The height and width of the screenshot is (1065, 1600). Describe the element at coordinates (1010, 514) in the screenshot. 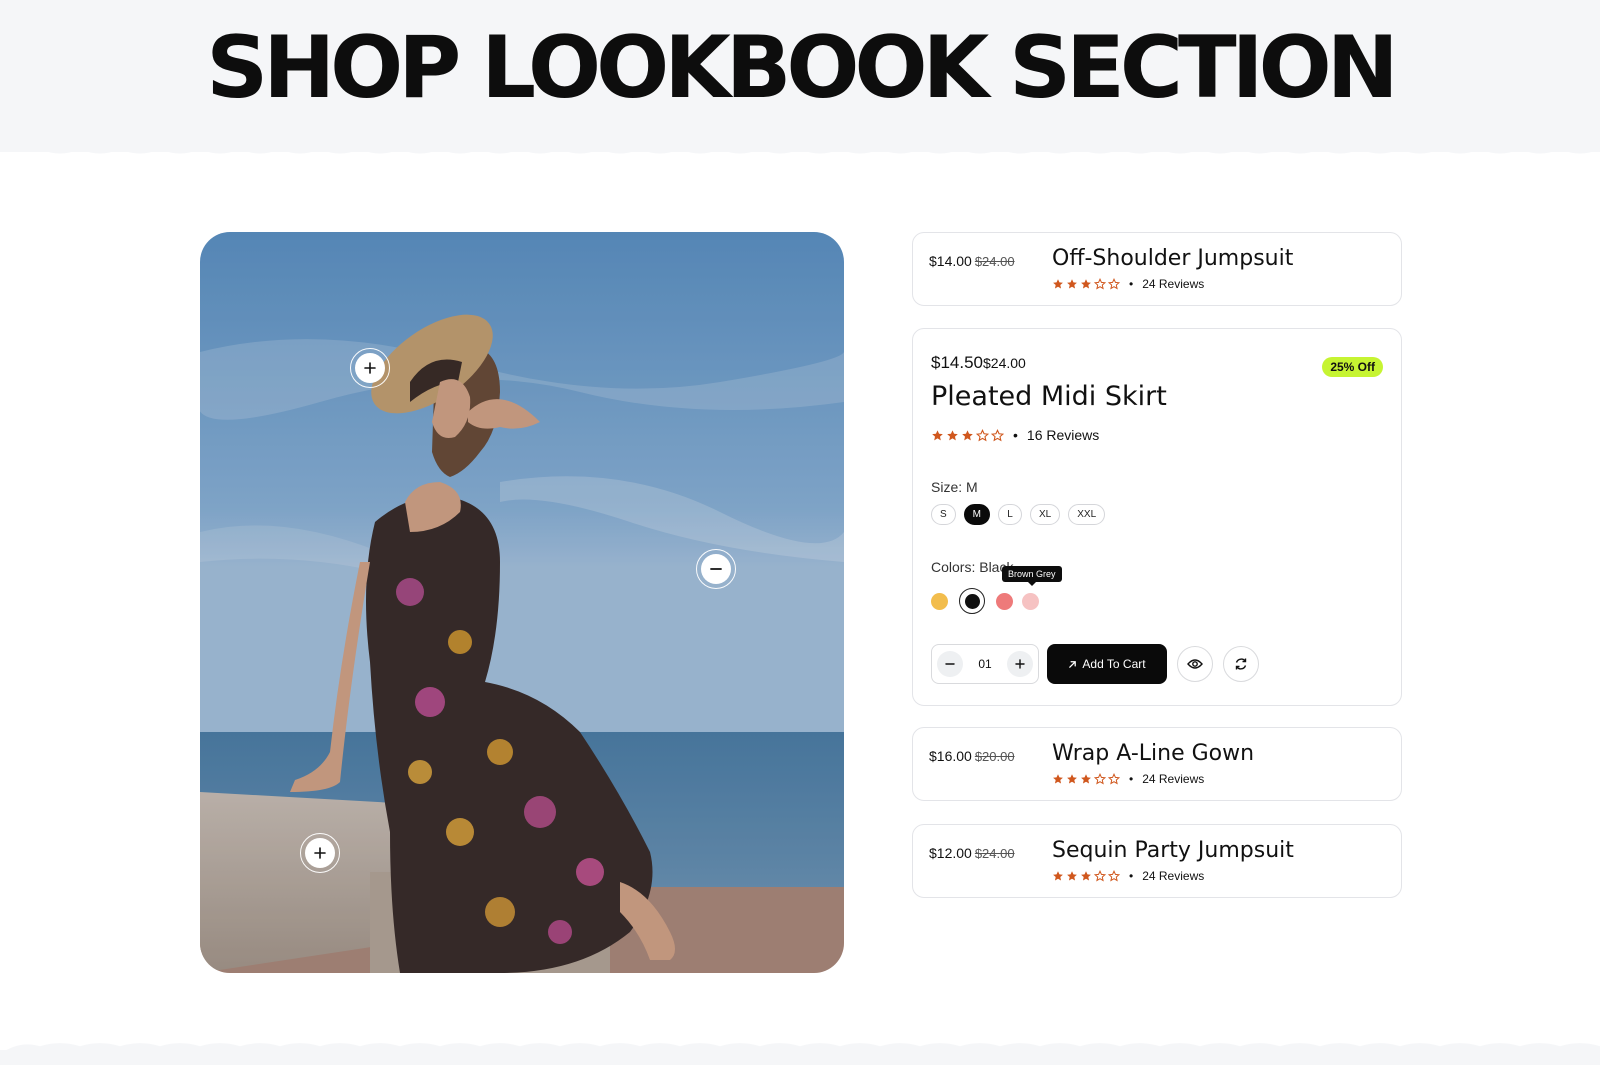

I see `size-option-l: L` at that location.